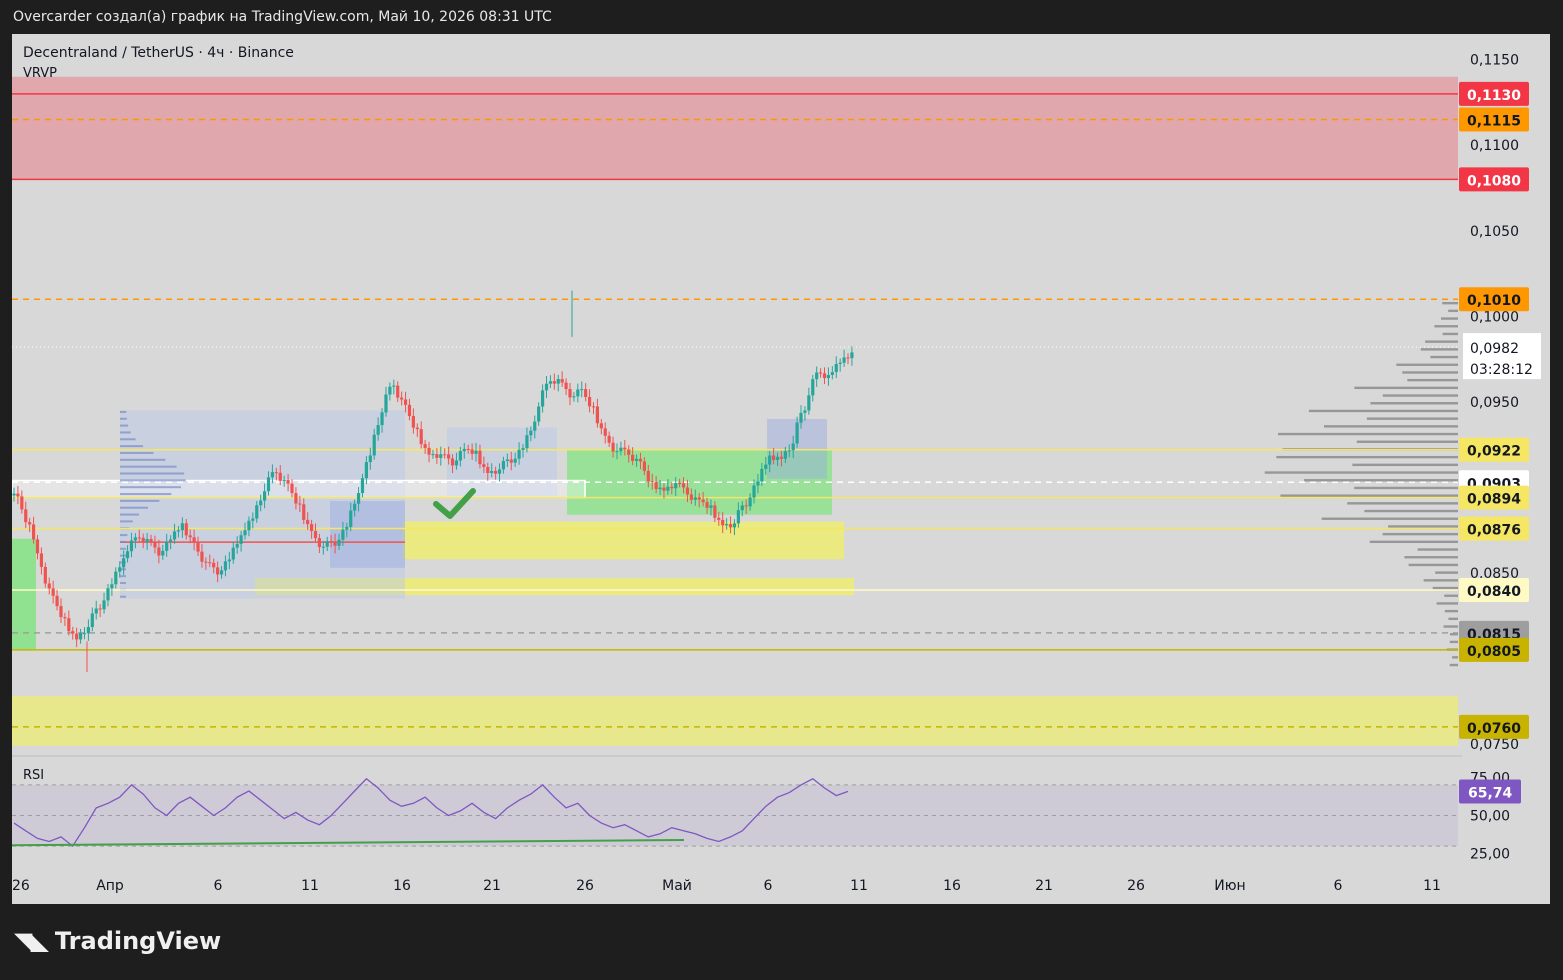 This screenshot has width=1563, height=980. What do you see at coordinates (138, 941) in the screenshot?
I see `brand-name: TradingView` at bounding box center [138, 941].